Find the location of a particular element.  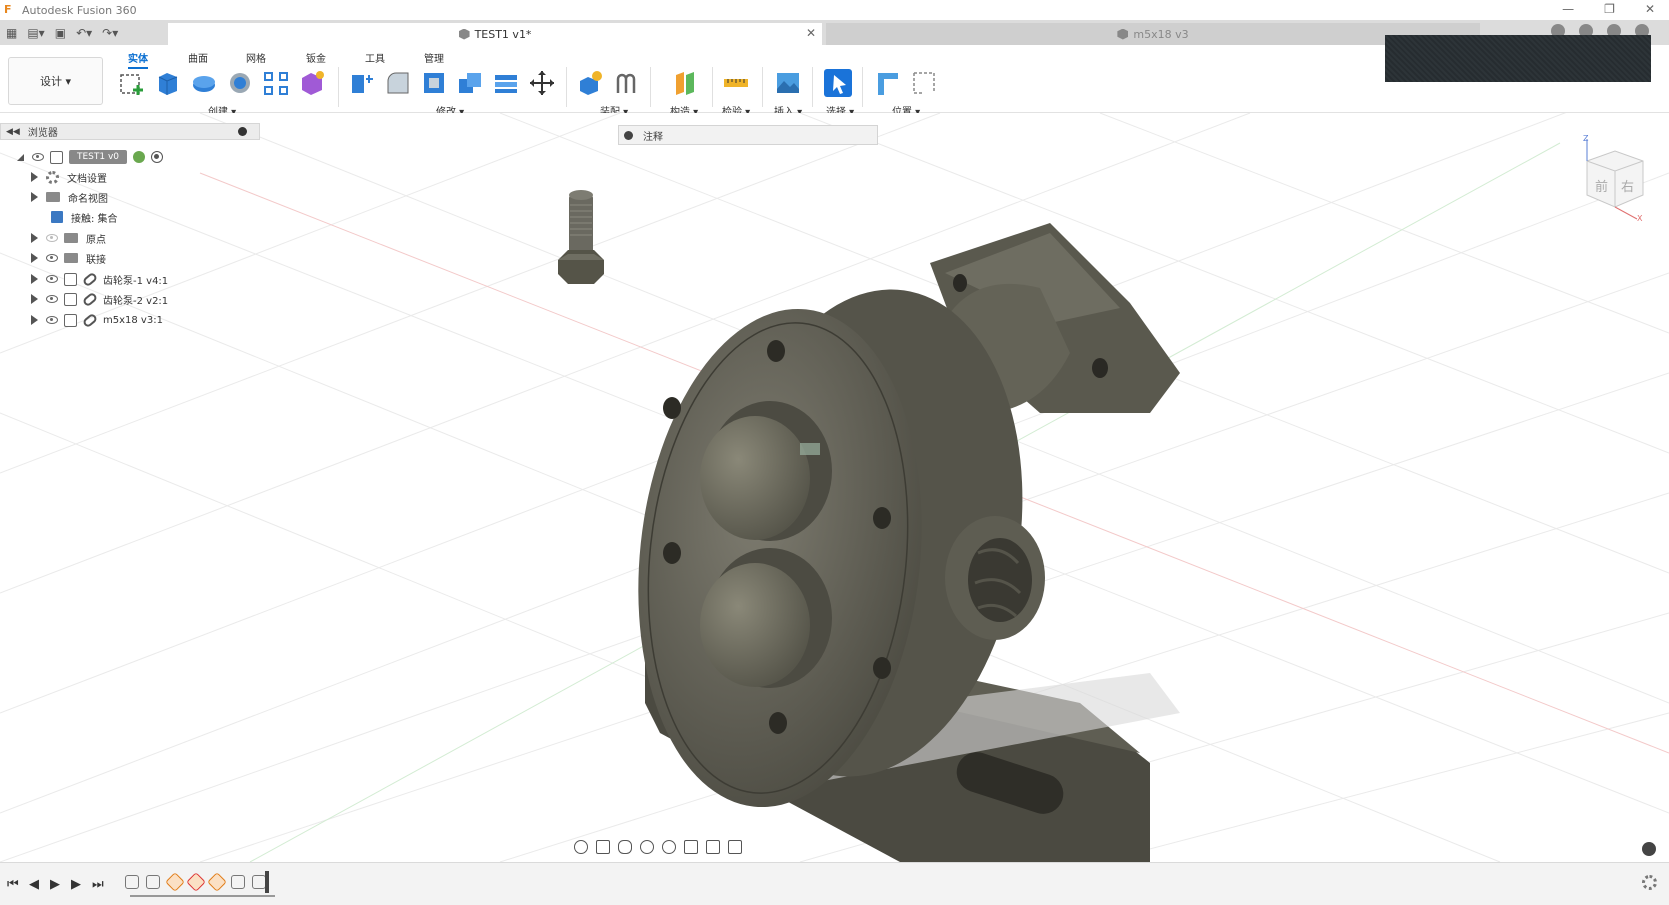

extrude-icon is located at coordinates (168, 83).